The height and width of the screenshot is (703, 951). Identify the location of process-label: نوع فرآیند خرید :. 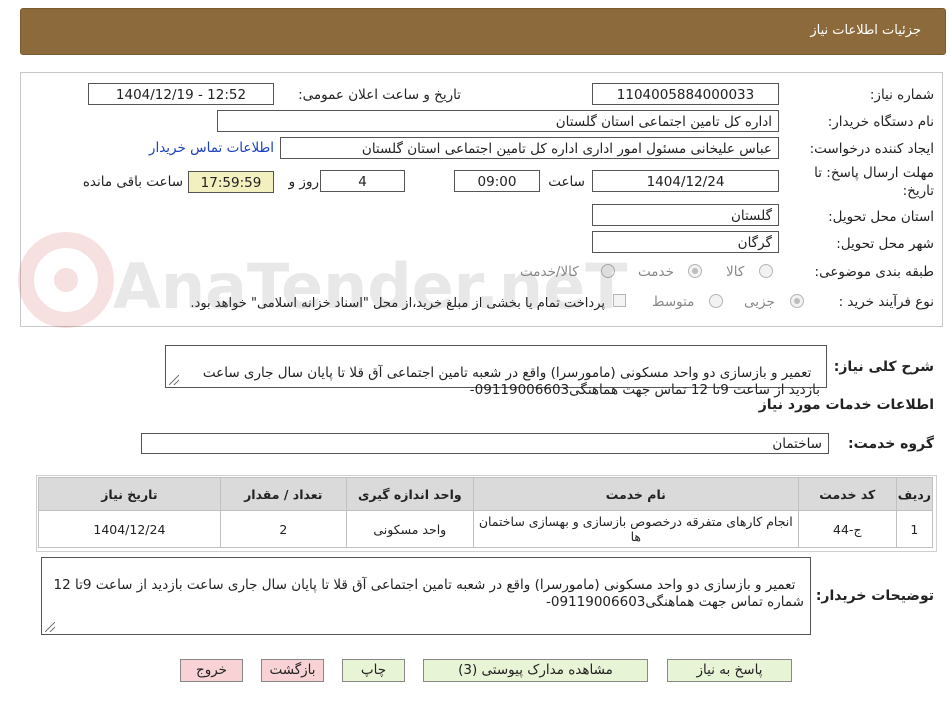
(886, 302).